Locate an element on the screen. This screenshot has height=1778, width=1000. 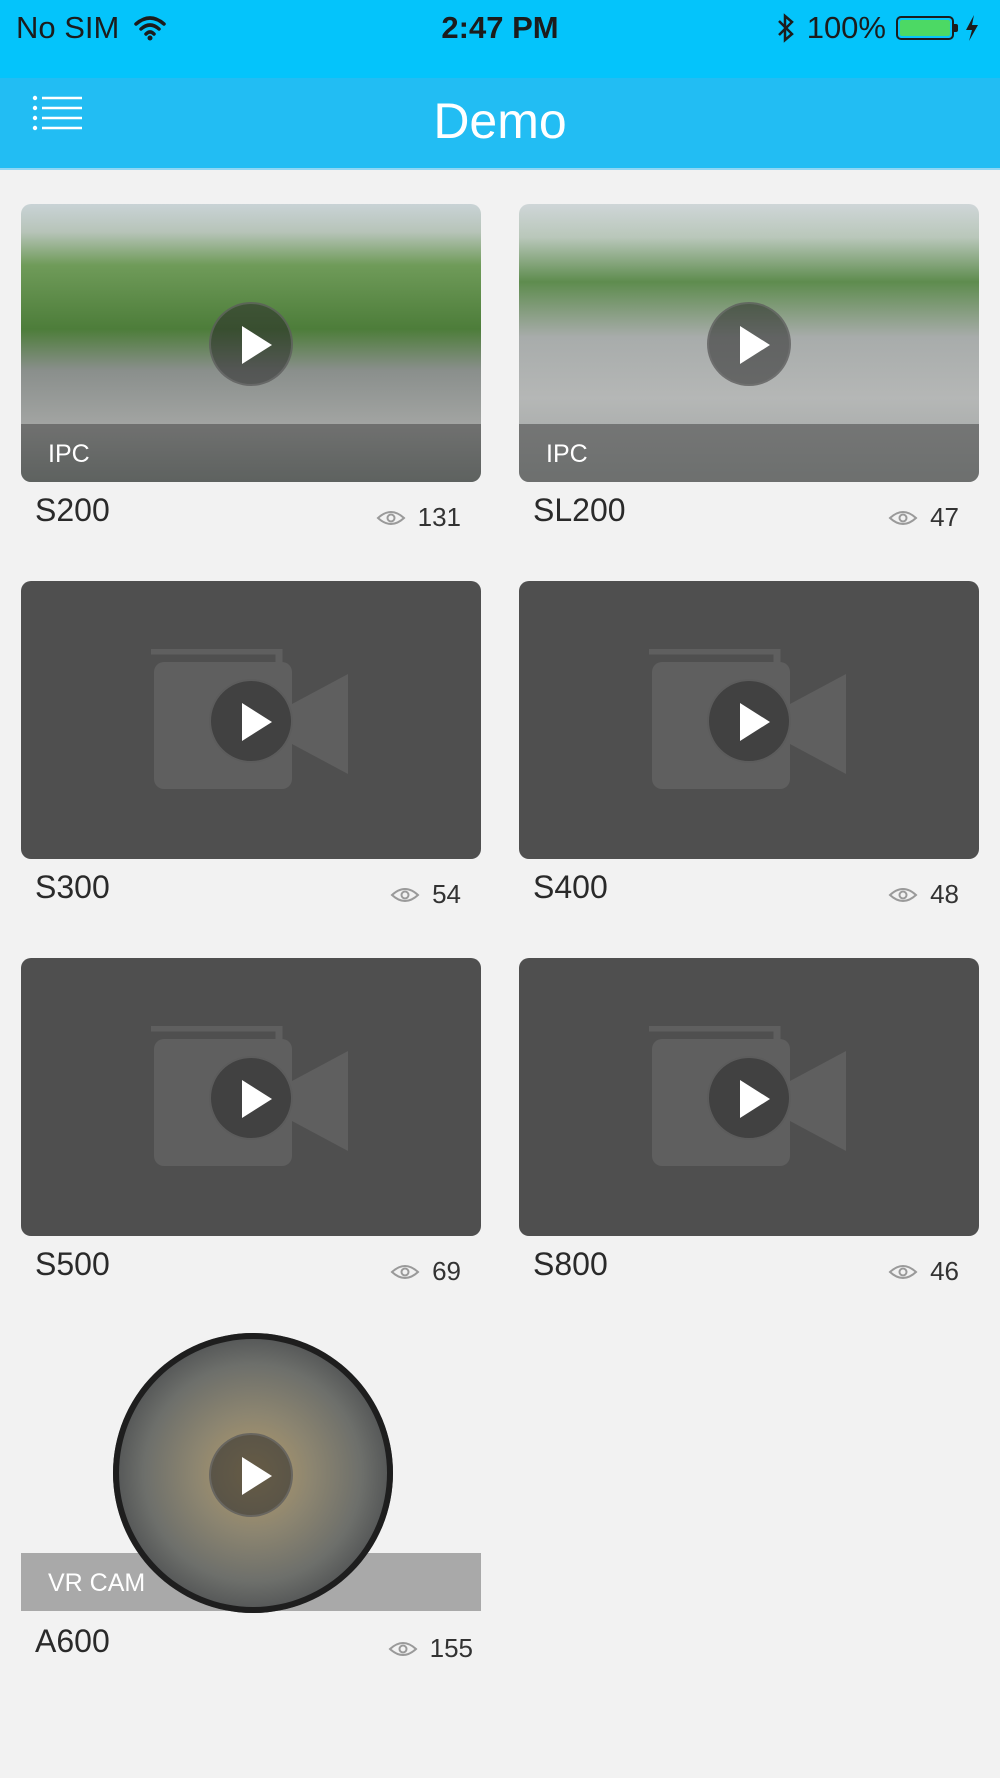
device-name: S800 is located at coordinates (570, 1264).